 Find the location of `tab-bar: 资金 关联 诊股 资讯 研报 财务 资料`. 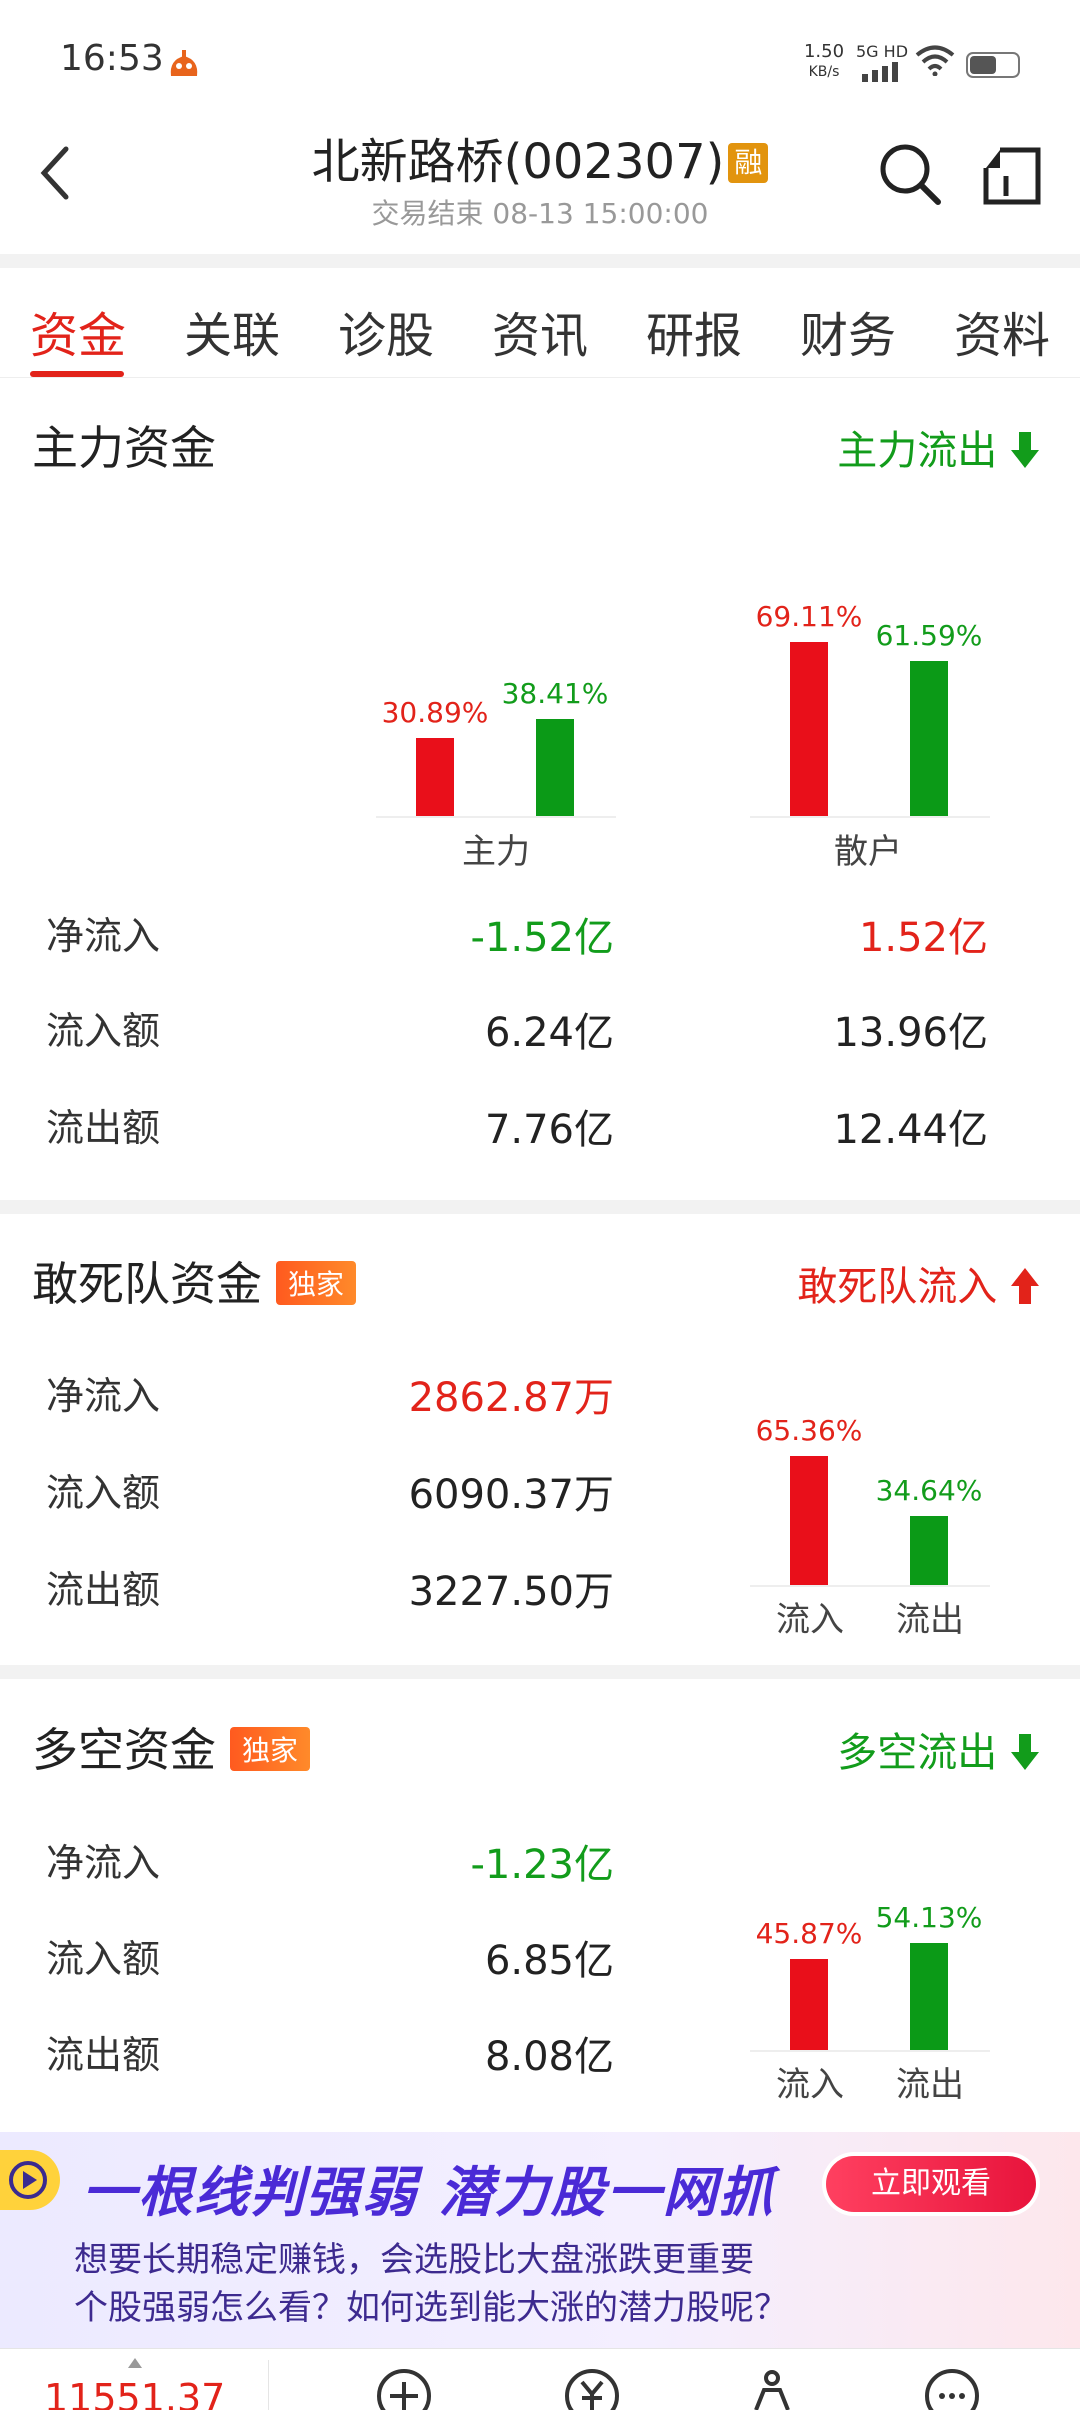

tab-bar: 资金 关联 诊股 资讯 研报 财务 资料 is located at coordinates (540, 323).